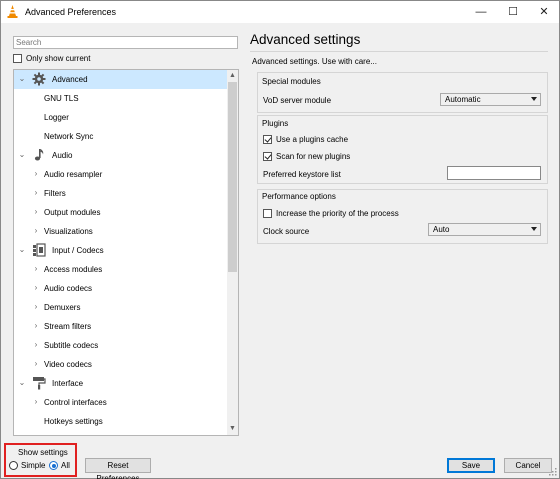  I want to click on codec-icon, so click(39, 250).